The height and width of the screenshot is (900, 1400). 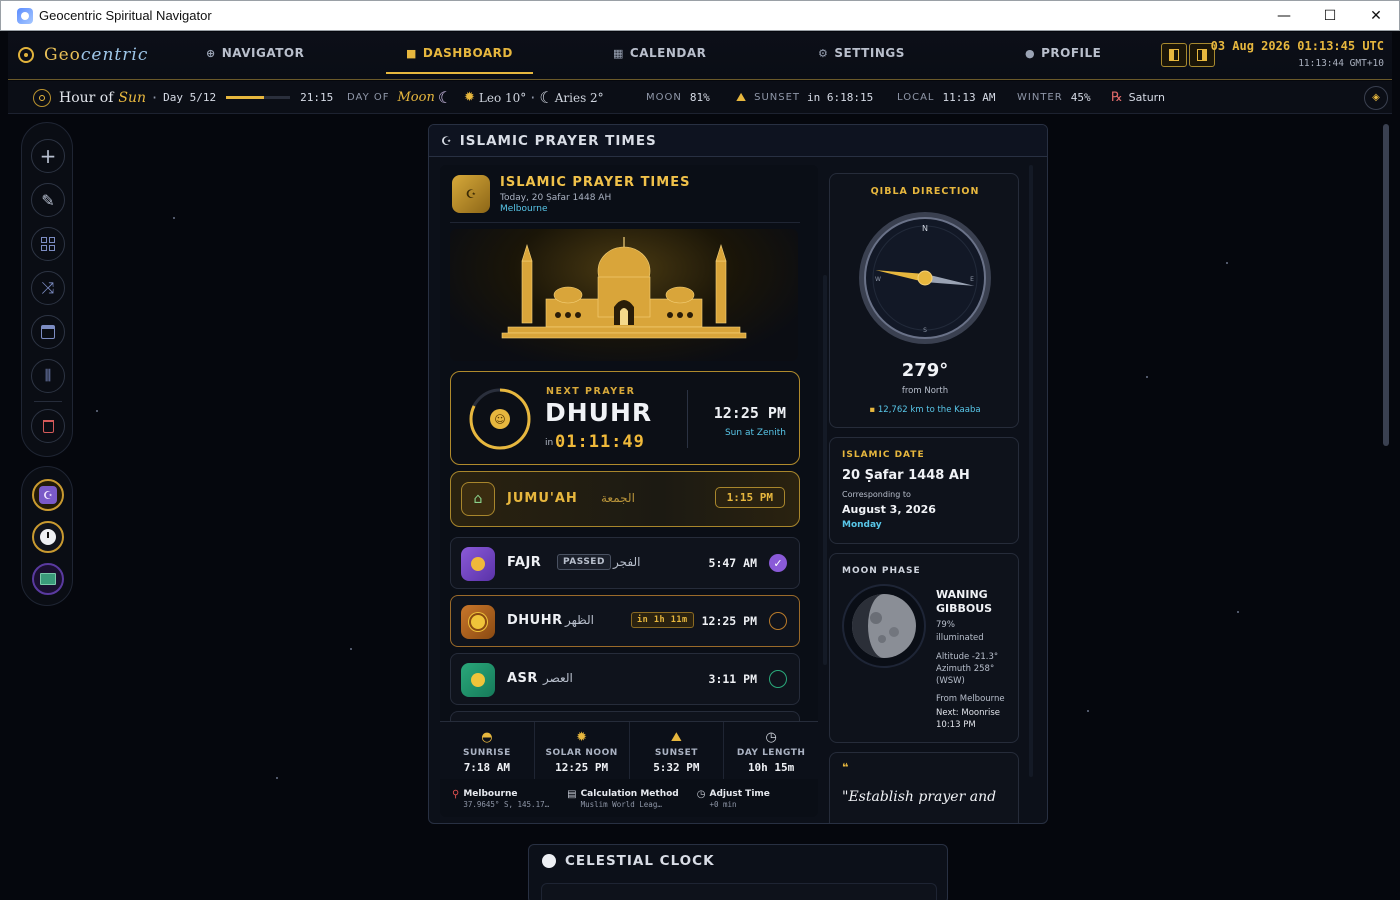 I want to click on clipboard-icon: ▤, so click(x=572, y=794).